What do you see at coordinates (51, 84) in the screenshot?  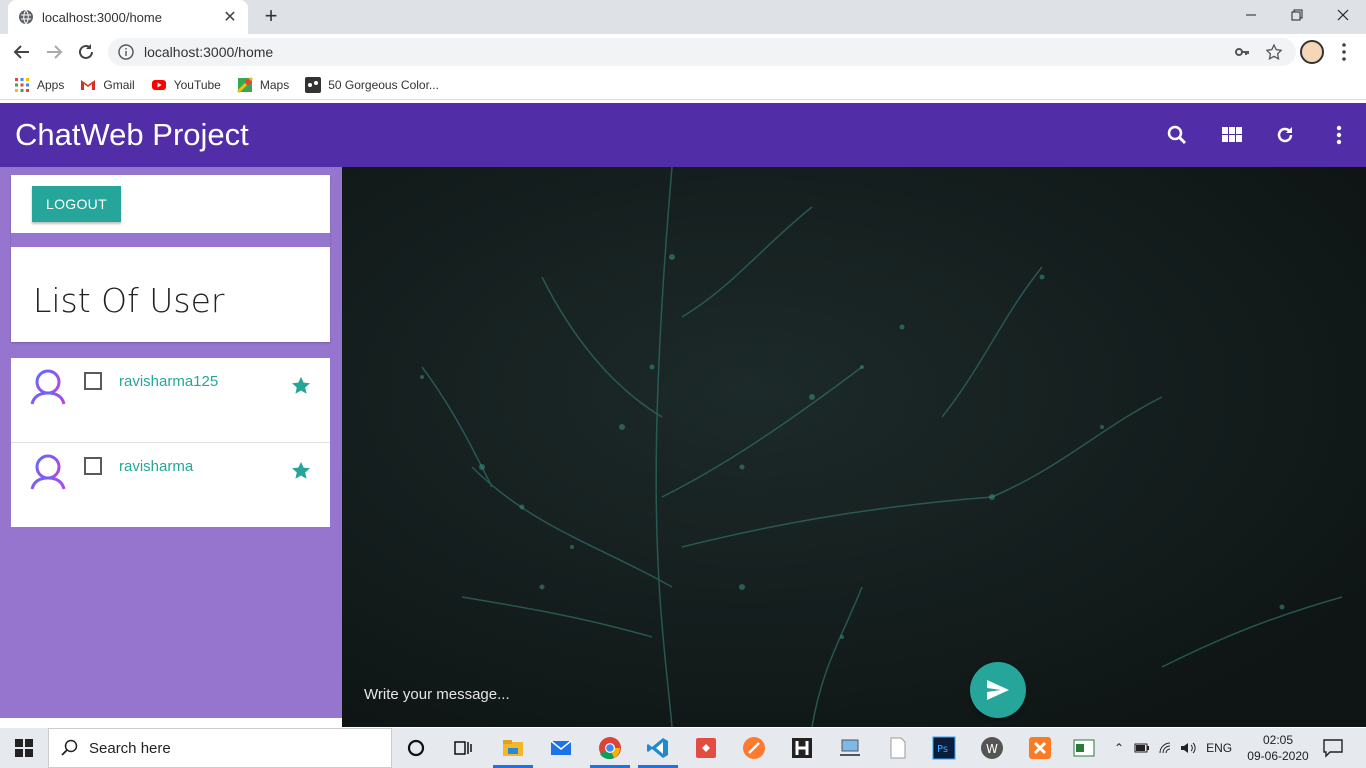 I see `bookmark-label: Apps` at bounding box center [51, 84].